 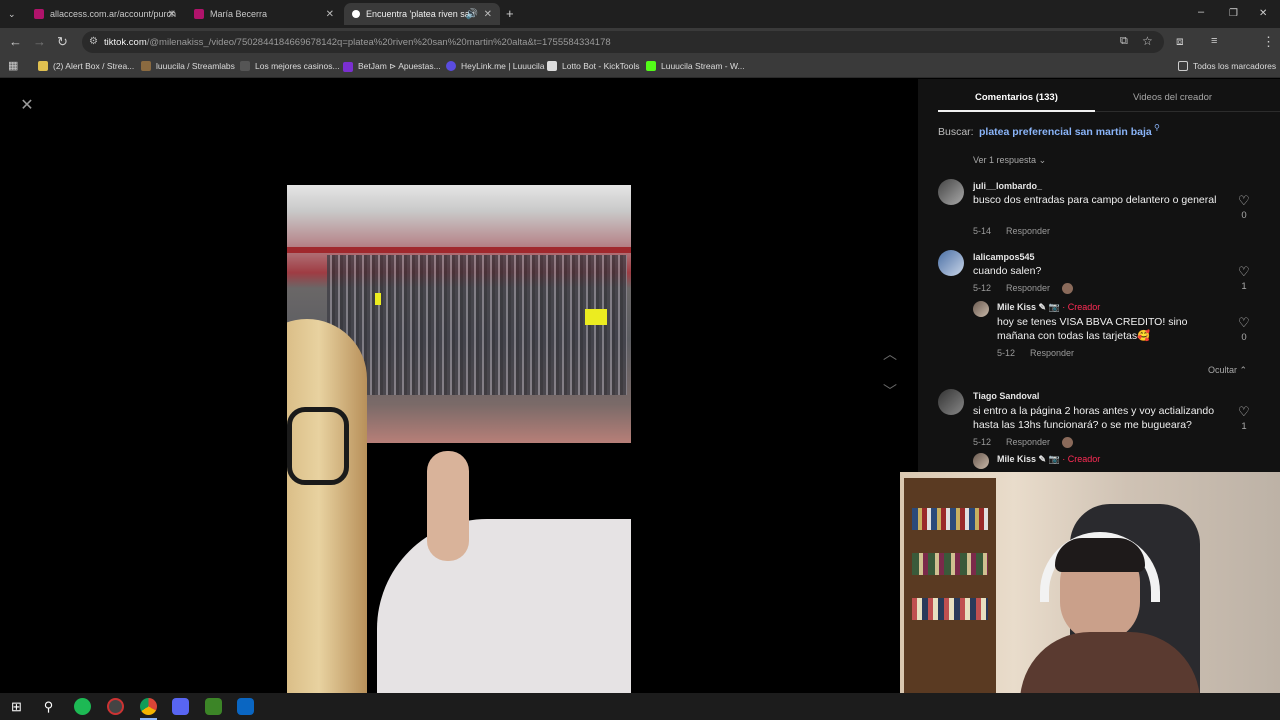 I want to click on stage-screen, so click(x=378, y=299).